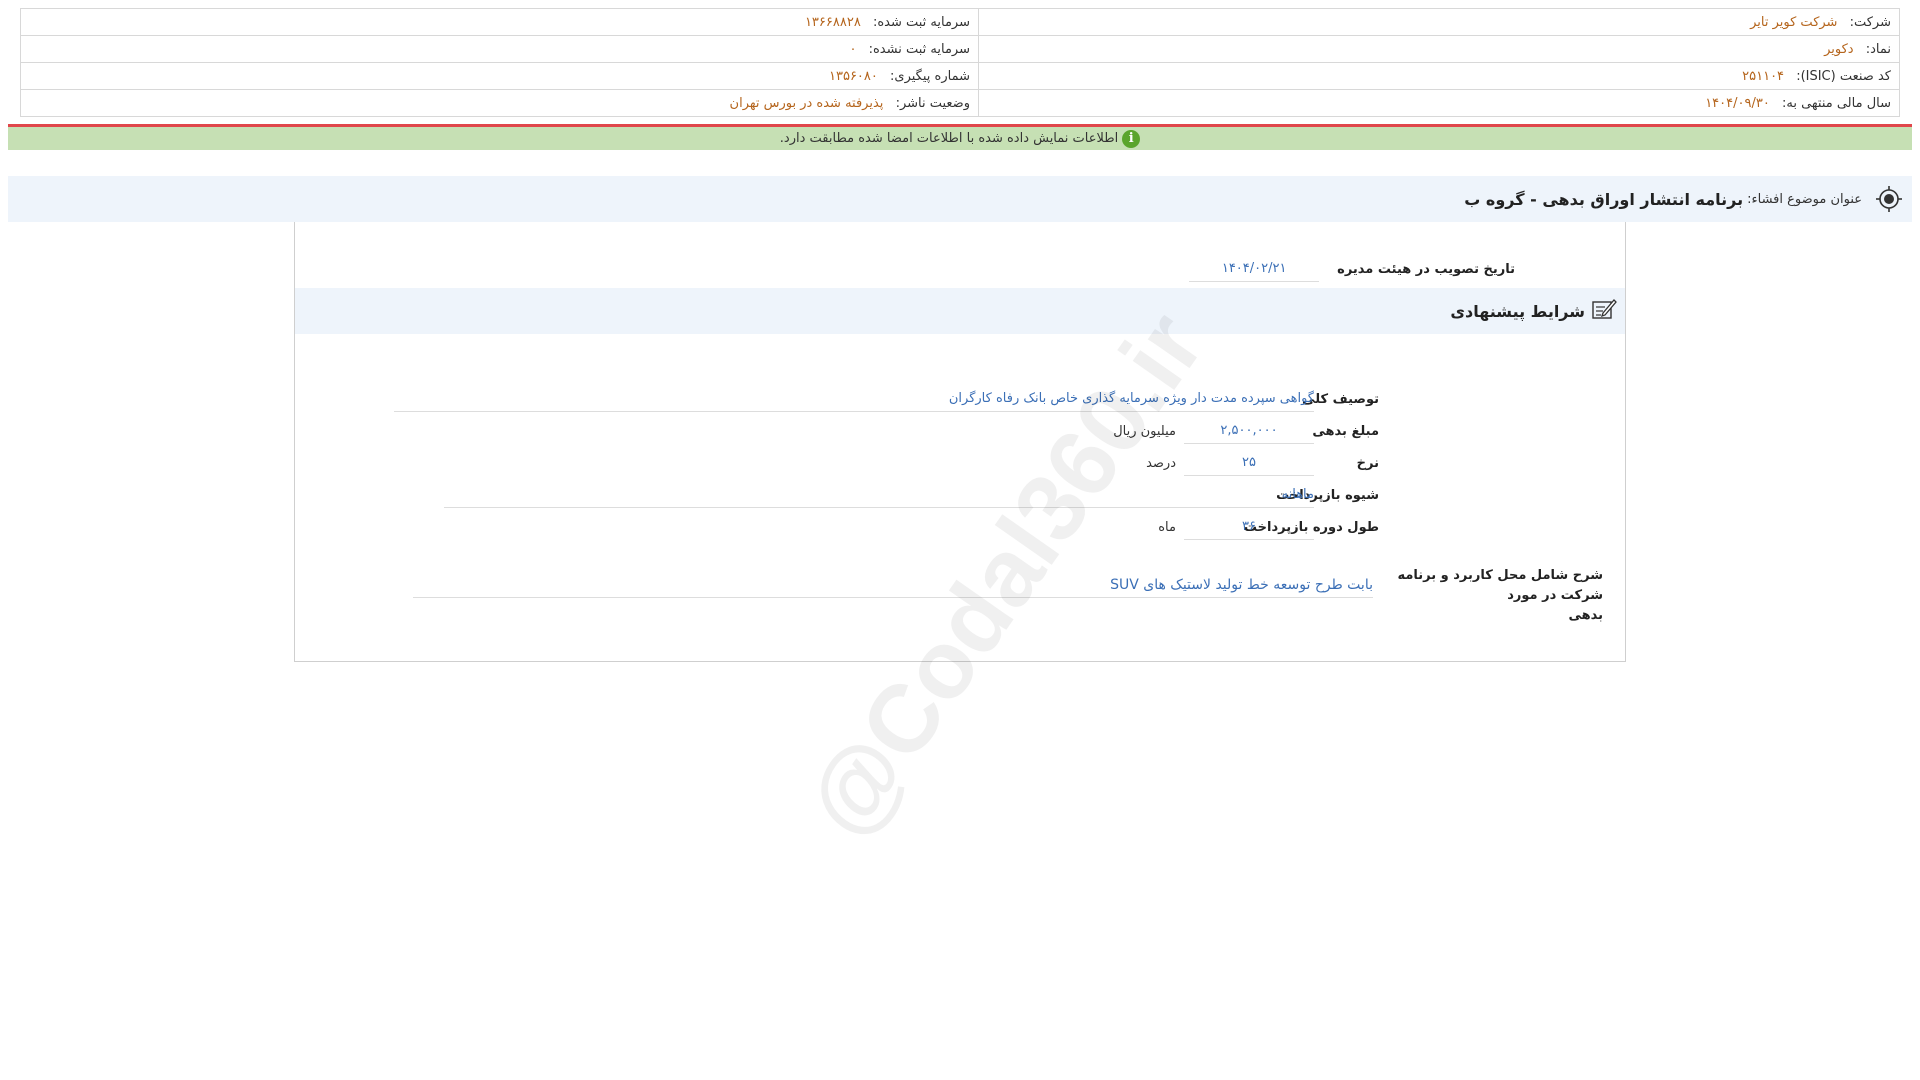 This screenshot has width=1920, height=1080. Describe the element at coordinates (879, 495) in the screenshot. I see `repayment-method-value: ماهانه` at that location.